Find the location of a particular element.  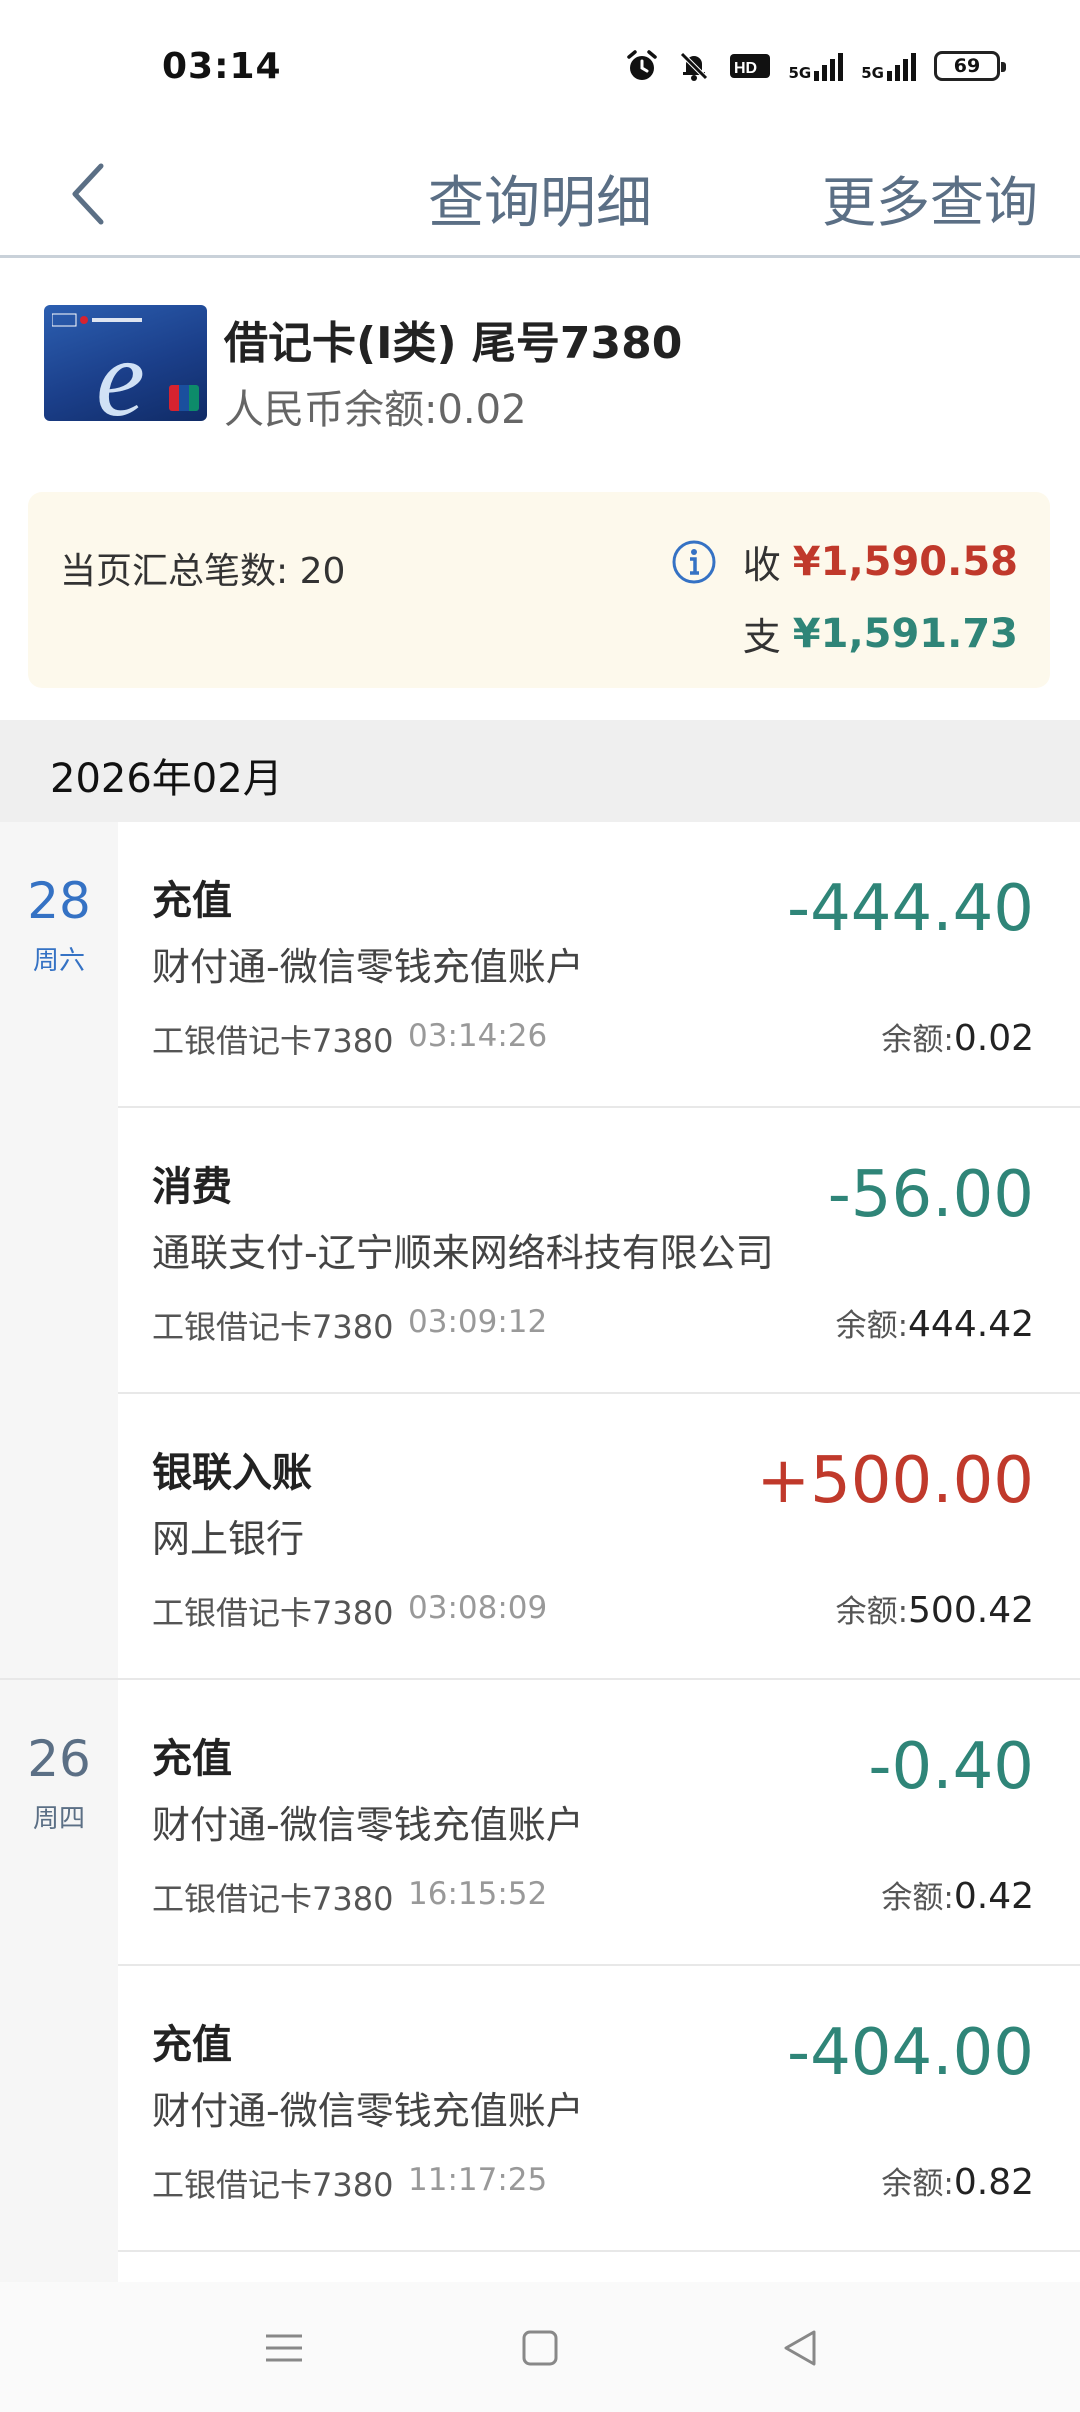

signal-1: 5G is located at coordinates (816, 66).